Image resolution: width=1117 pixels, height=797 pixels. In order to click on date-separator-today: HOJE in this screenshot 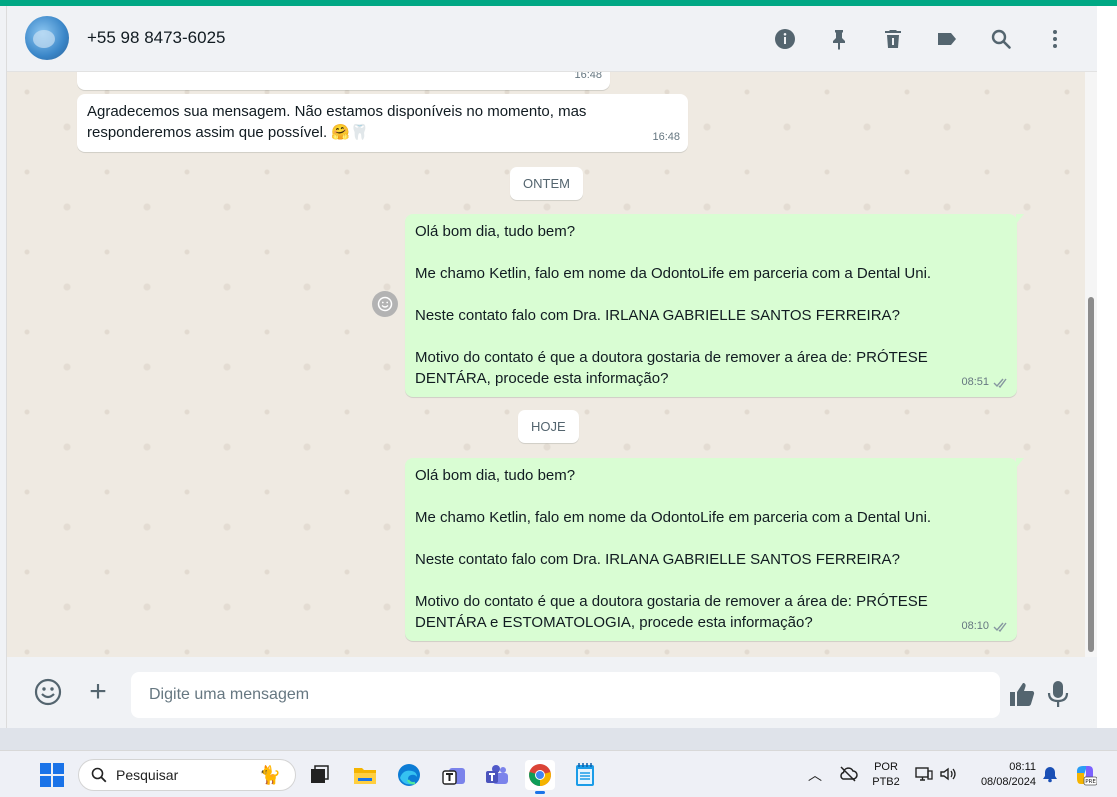, I will do `click(548, 426)`.